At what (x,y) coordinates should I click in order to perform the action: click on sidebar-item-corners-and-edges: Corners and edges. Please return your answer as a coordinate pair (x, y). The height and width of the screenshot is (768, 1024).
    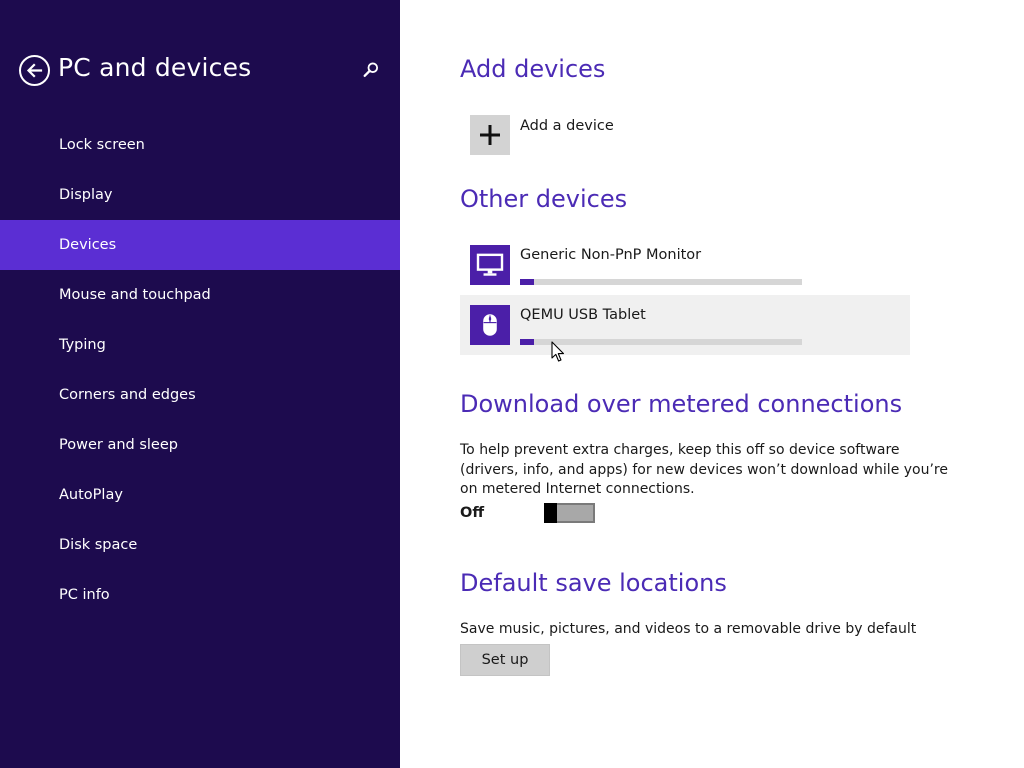
    Looking at the image, I should click on (200, 395).